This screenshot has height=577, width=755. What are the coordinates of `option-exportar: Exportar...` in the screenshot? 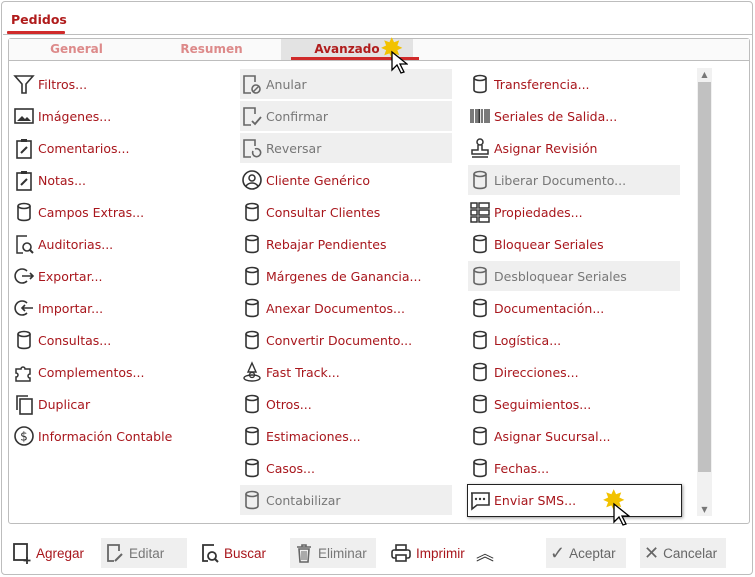 It's located at (118, 276).